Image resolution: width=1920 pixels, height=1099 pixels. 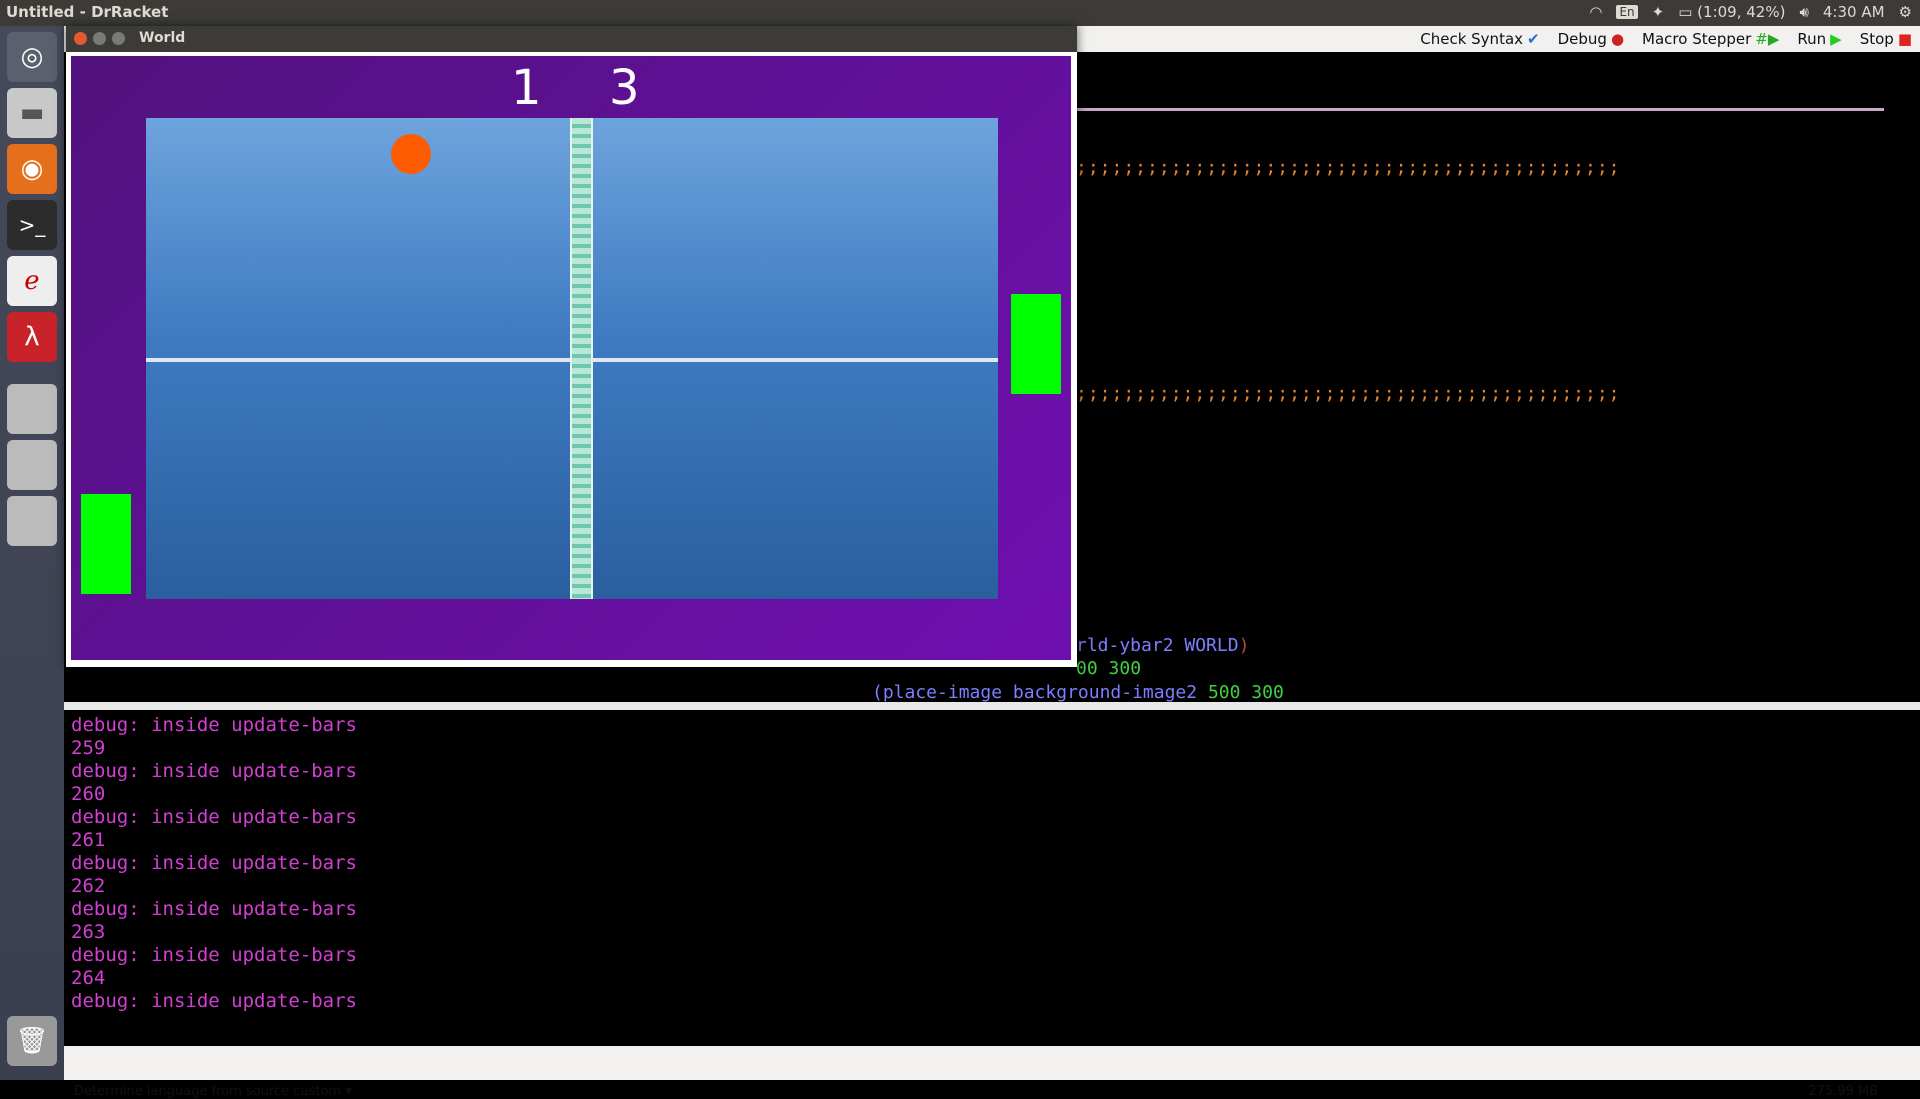 I want to click on ball, so click(x=411, y=154).